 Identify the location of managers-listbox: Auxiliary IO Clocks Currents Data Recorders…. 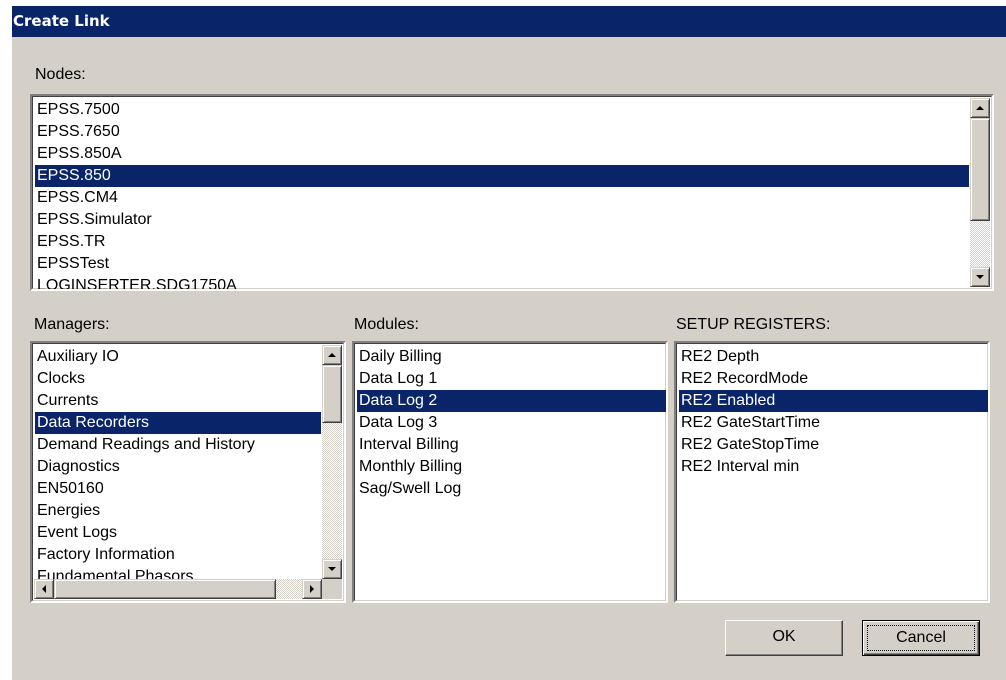
(188, 472).